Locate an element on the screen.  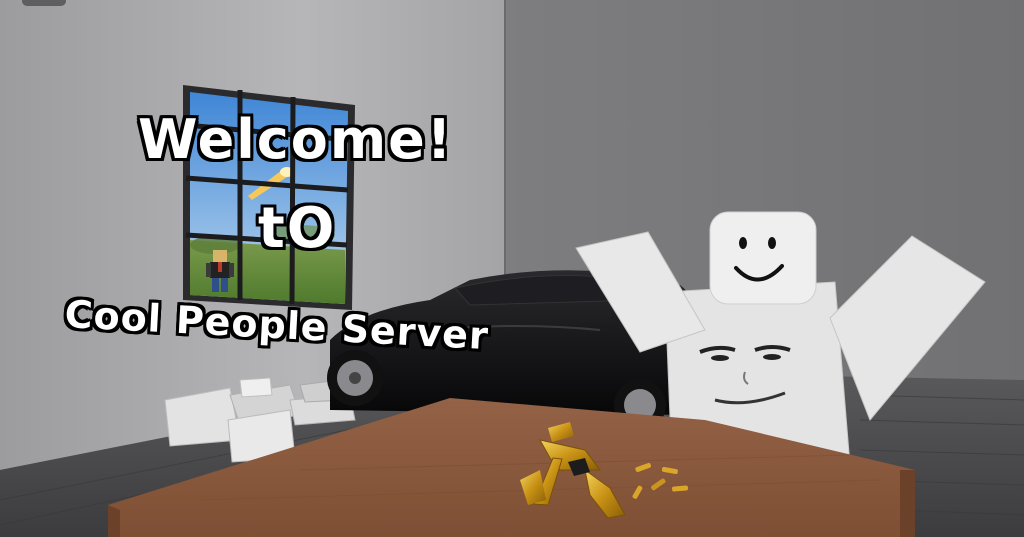
welcome-caption: Welcome! is located at coordinates (296, 139).